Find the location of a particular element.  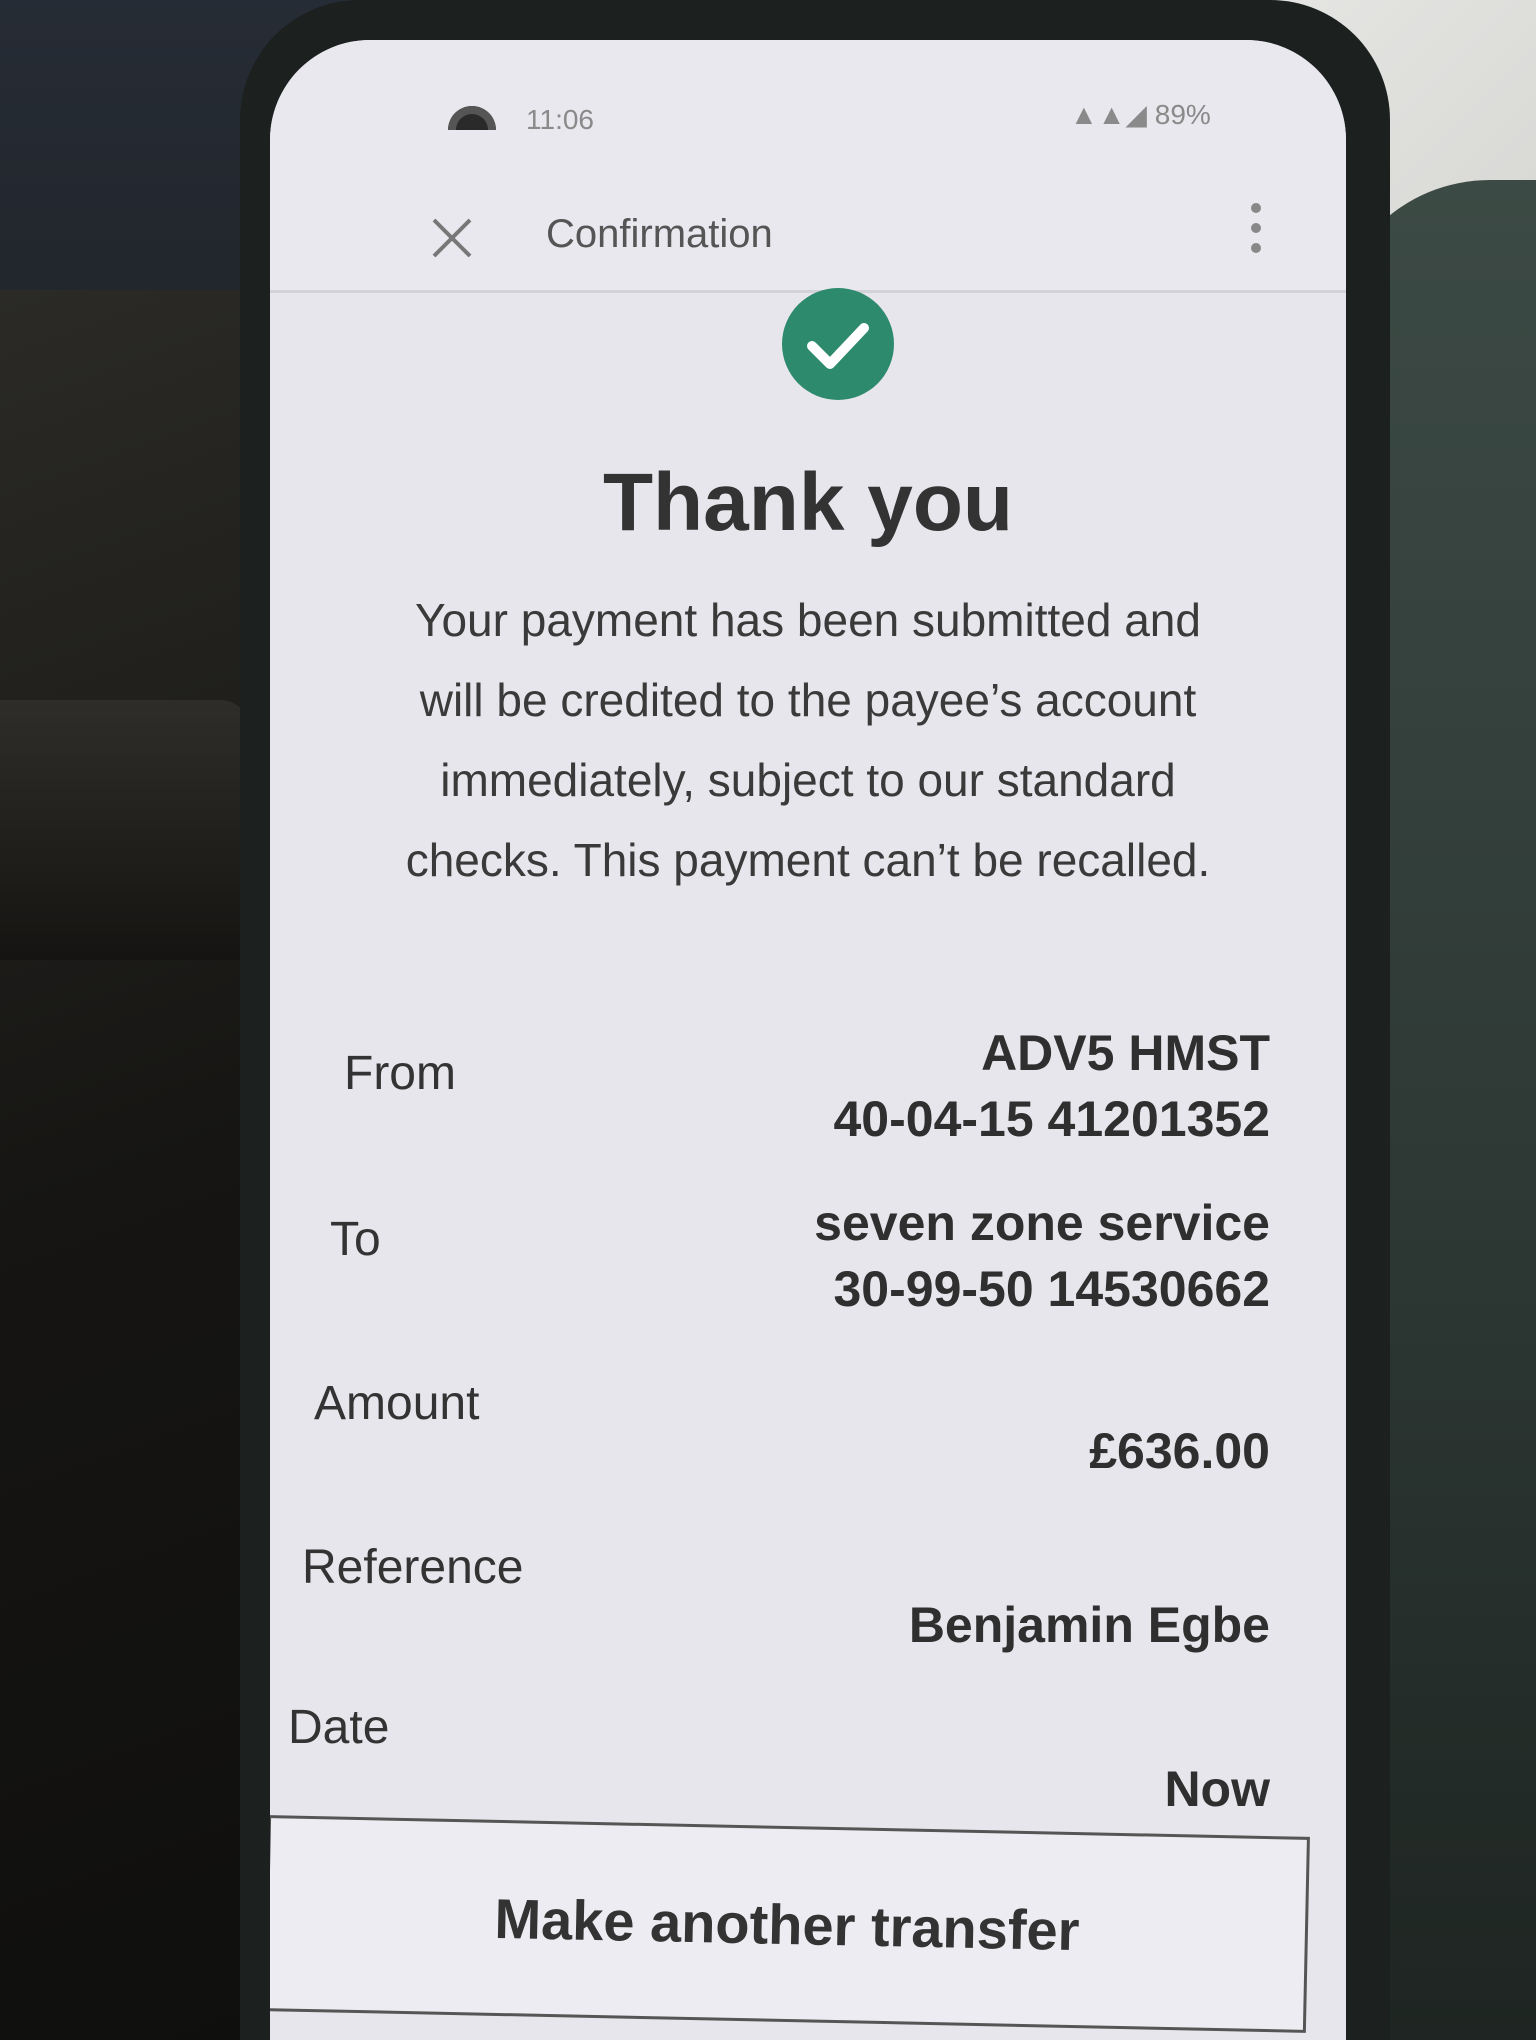

wallet-pocket is located at coordinates (125, 830).